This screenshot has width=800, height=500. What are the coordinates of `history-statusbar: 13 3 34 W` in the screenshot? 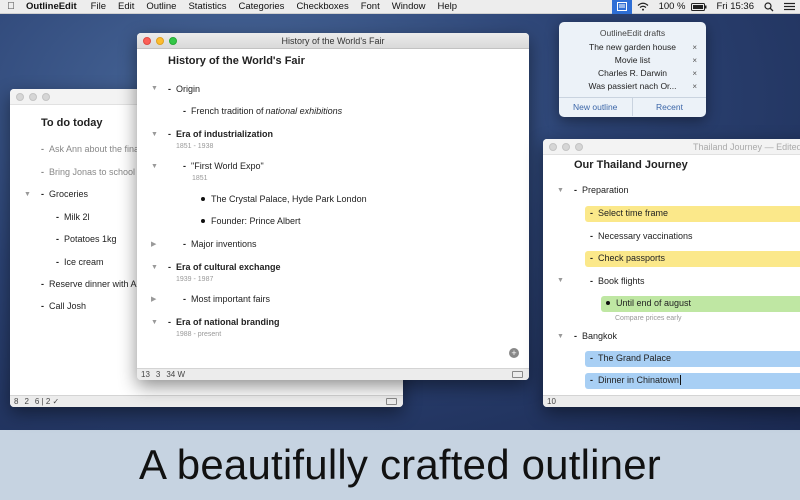 It's located at (333, 374).